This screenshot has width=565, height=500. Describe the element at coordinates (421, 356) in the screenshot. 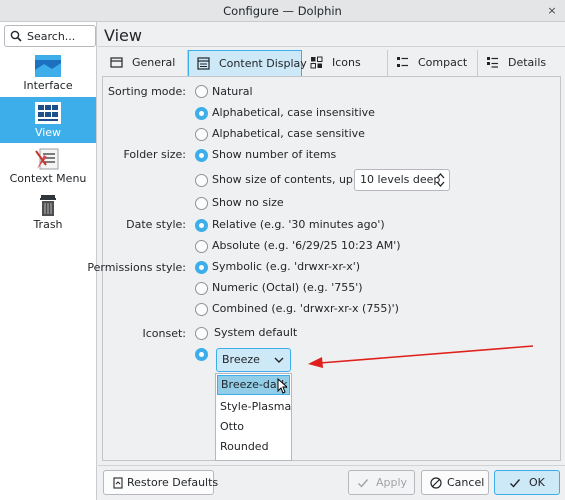

I see `annotation-arrow-icon` at that location.